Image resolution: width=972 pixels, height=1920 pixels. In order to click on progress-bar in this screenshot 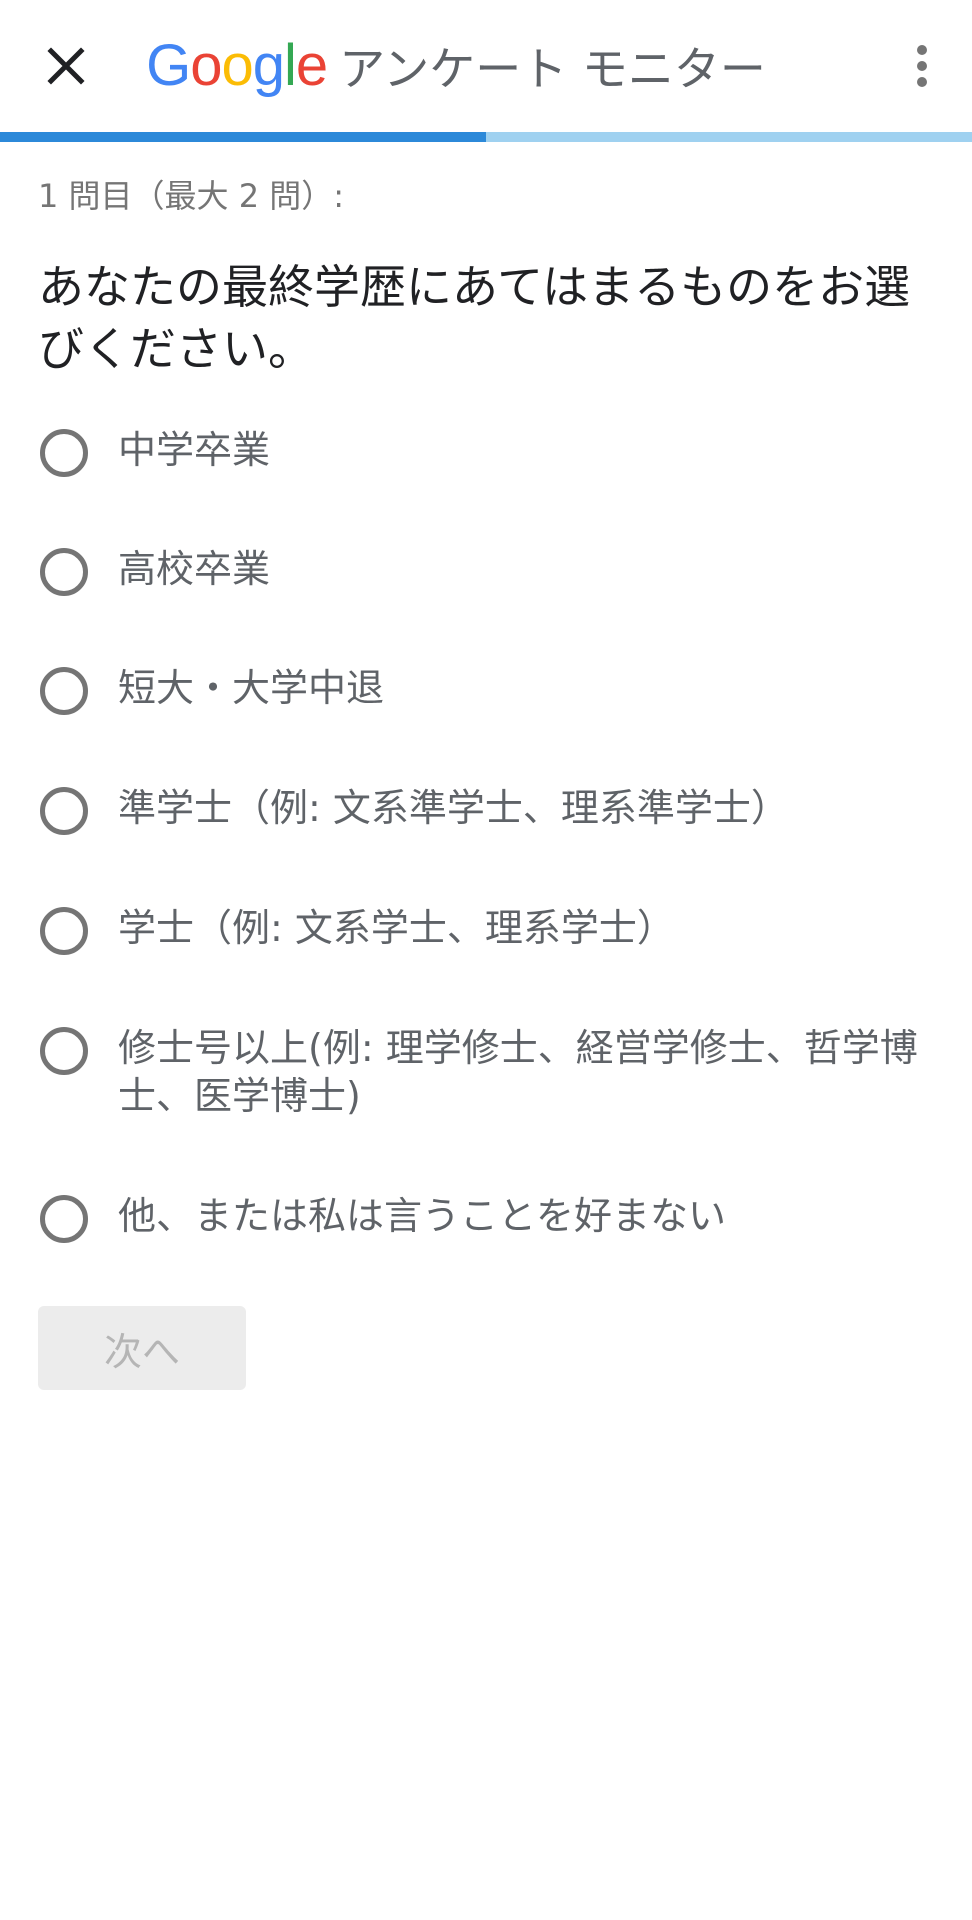, I will do `click(486, 137)`.